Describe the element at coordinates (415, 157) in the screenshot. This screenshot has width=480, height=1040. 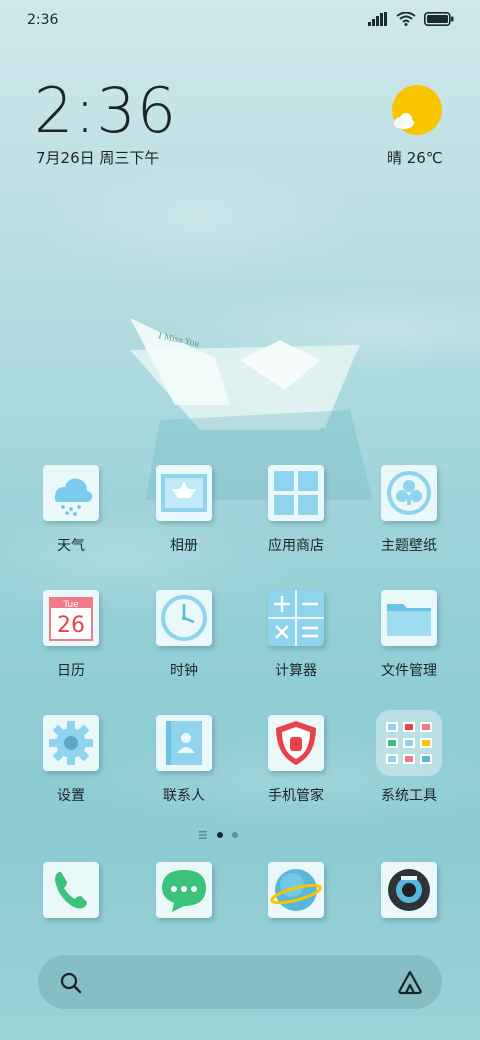
I see `weather-text: 晴 26℃` at that location.